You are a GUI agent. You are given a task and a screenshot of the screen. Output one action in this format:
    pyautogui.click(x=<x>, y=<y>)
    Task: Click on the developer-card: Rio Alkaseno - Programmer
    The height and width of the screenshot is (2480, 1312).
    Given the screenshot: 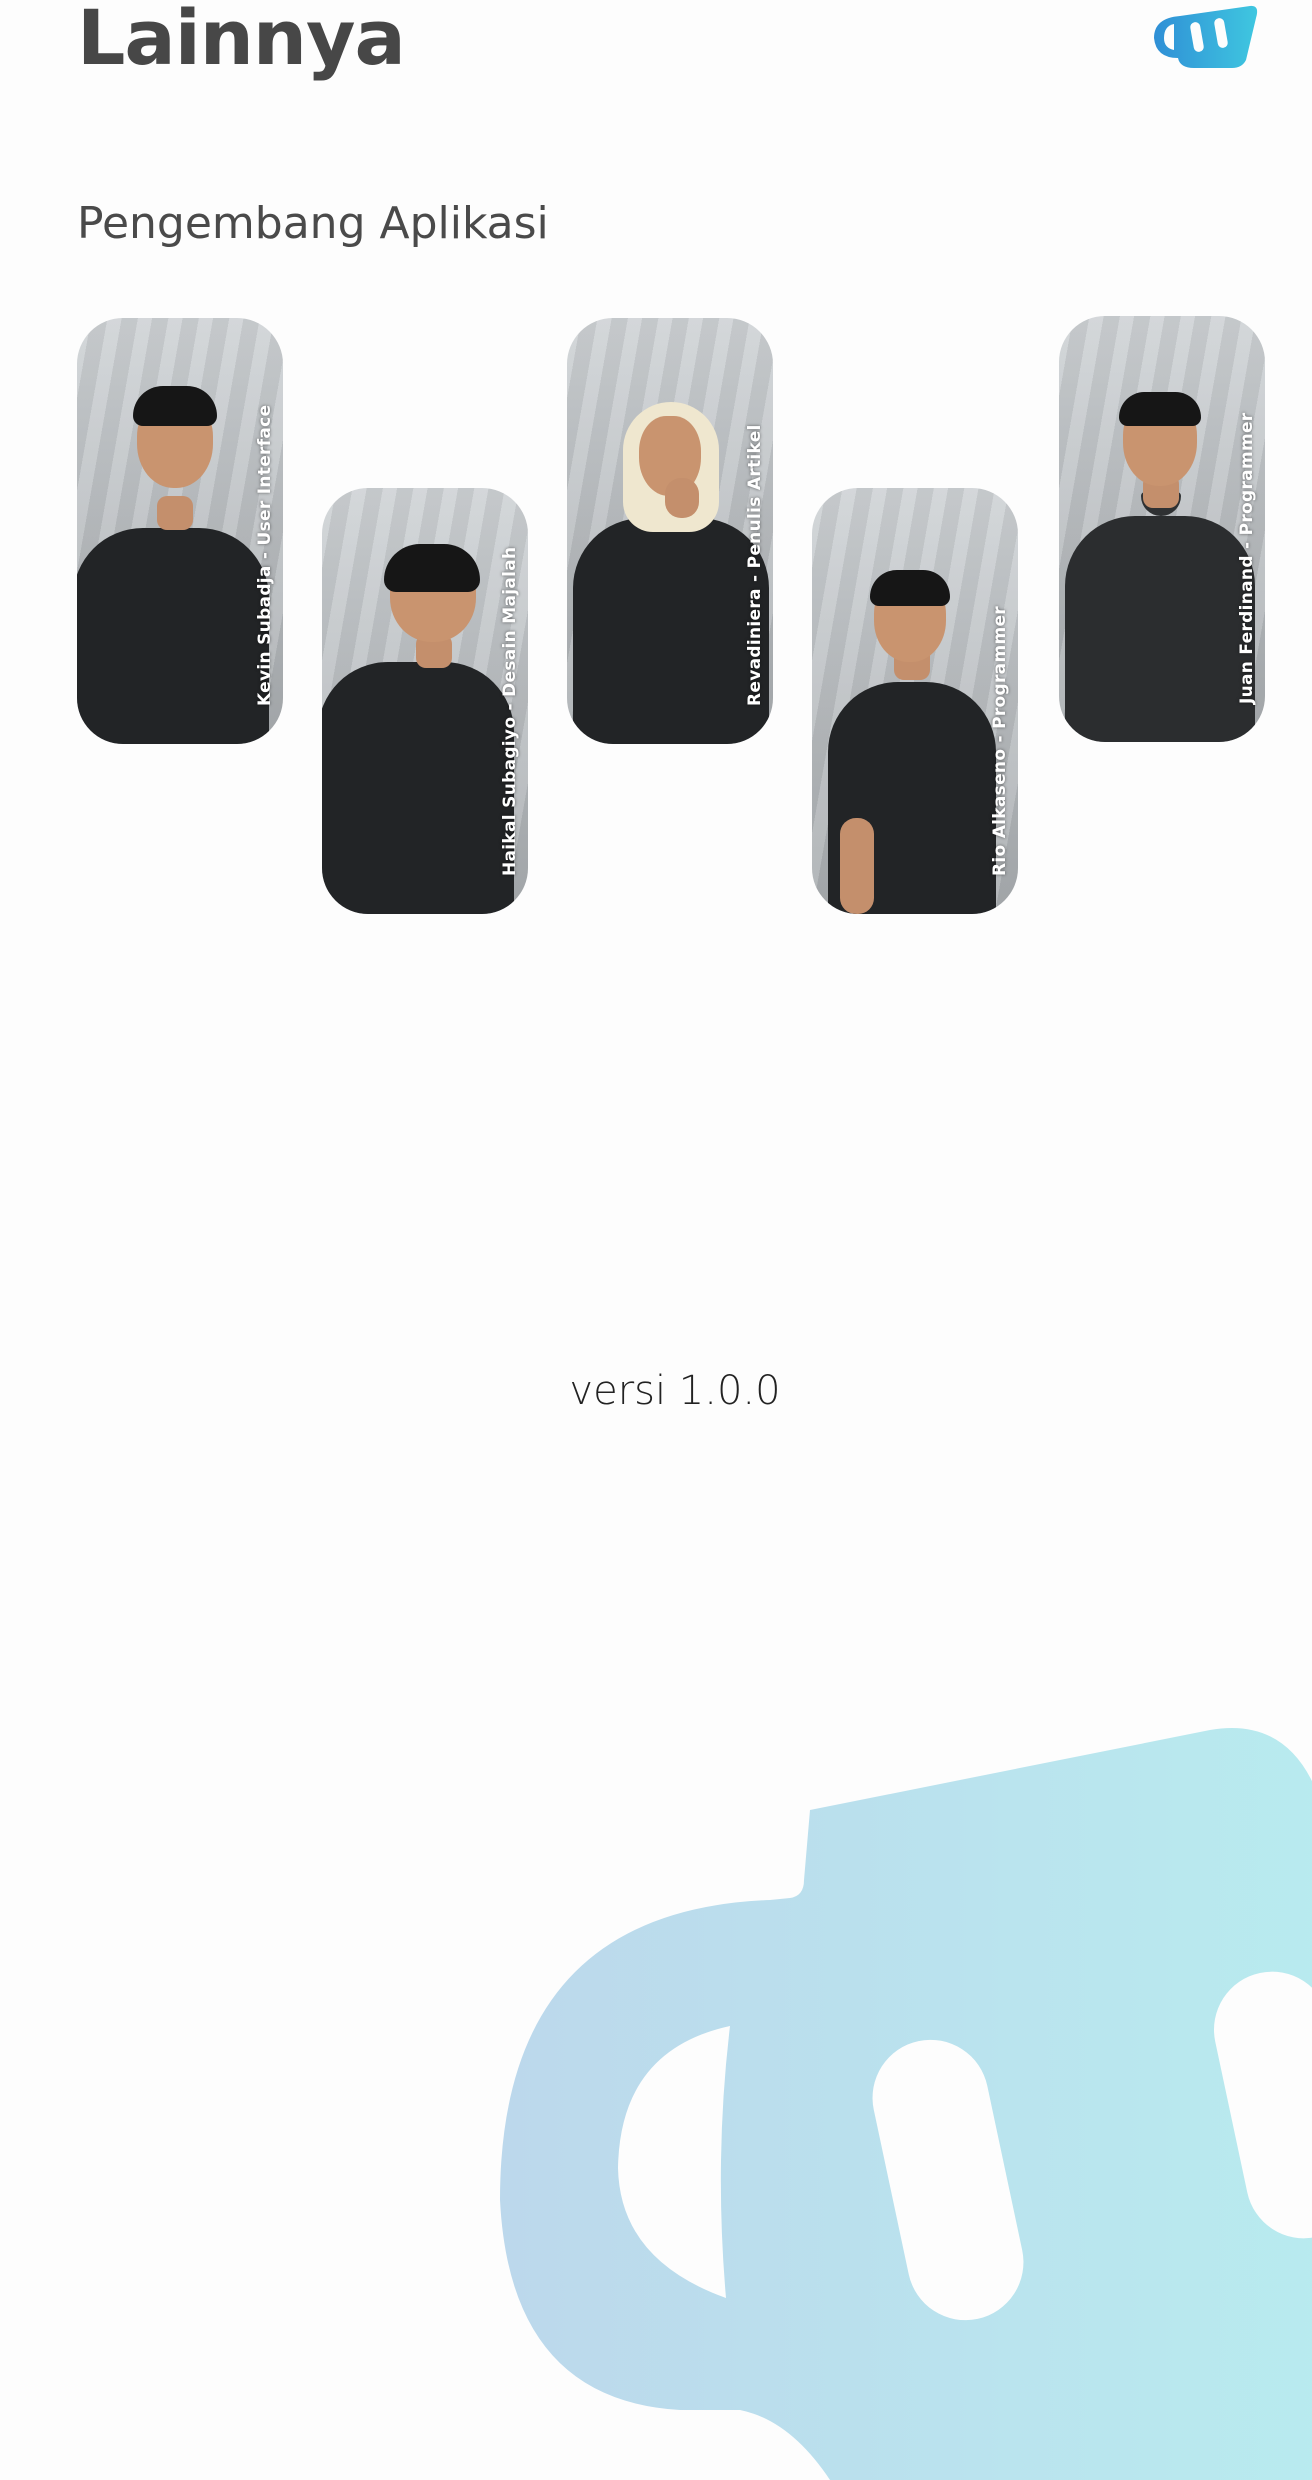 What is the action you would take?
    pyautogui.click(x=915, y=701)
    